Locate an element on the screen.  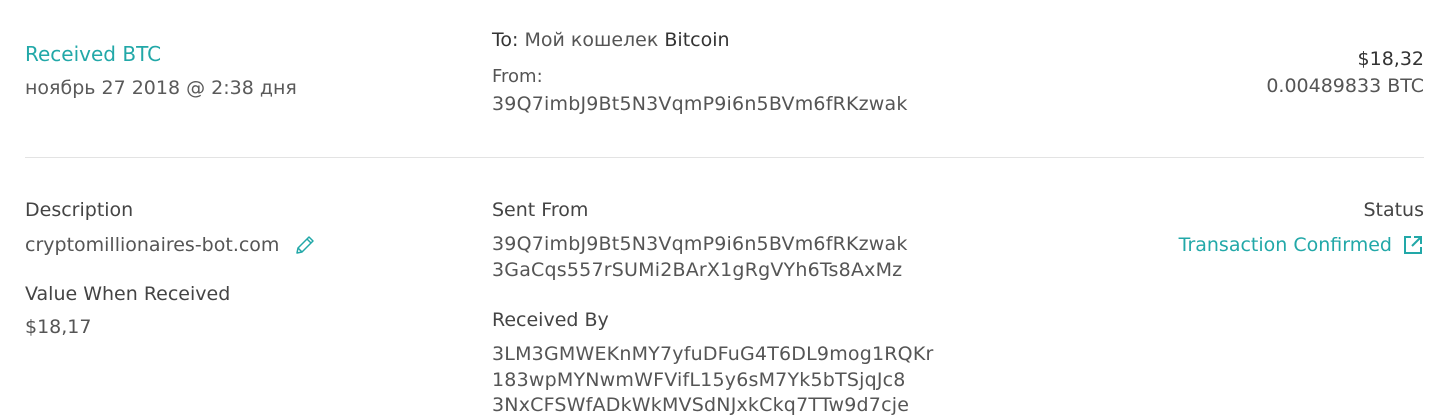
amount-btc: 0.00489833 BTC is located at coordinates (1345, 86).